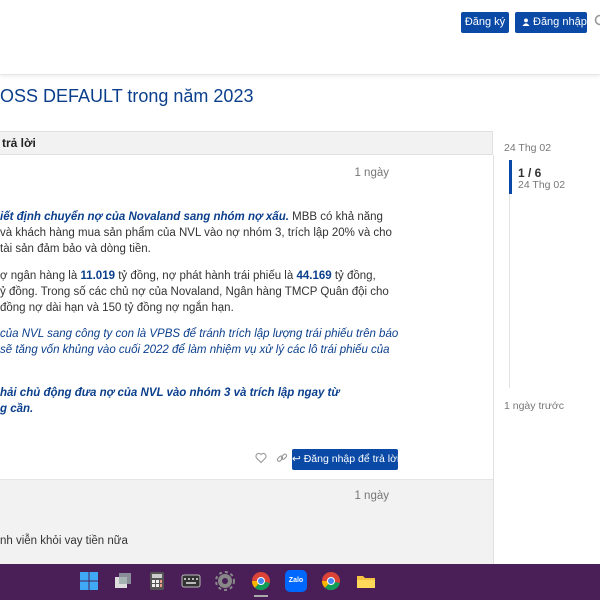 Image resolution: width=600 pixels, height=600 pixels. What do you see at coordinates (534, 406) in the screenshot?
I see `timeline-end-label: 1 ngày trước` at bounding box center [534, 406].